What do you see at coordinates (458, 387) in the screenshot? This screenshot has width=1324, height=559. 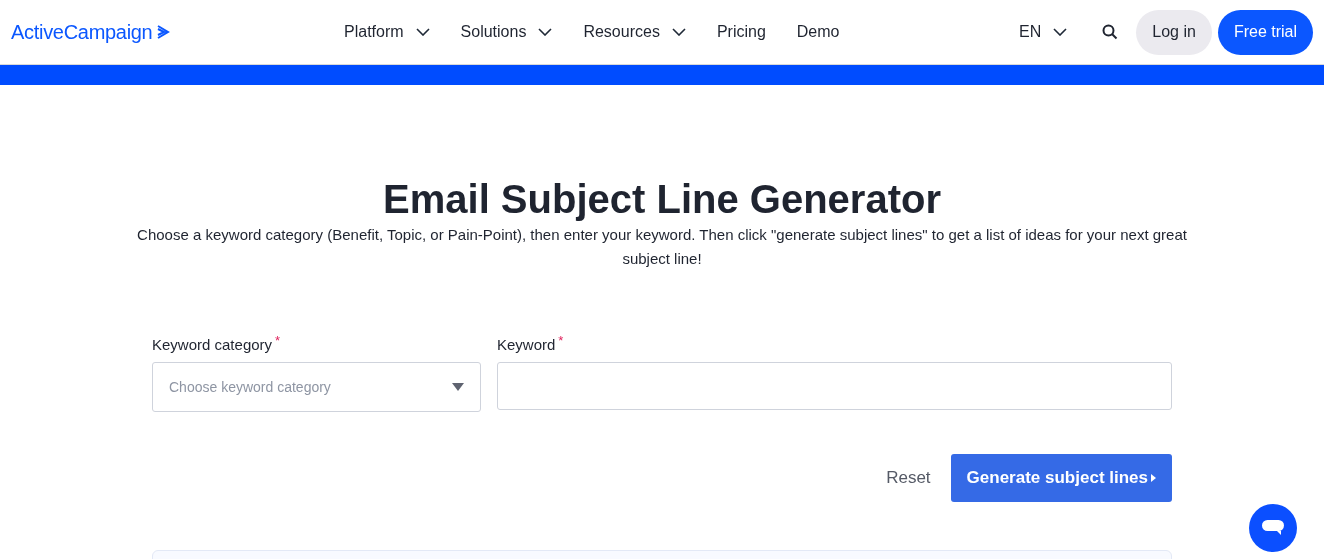 I see `dropdown-triangle-icon` at bounding box center [458, 387].